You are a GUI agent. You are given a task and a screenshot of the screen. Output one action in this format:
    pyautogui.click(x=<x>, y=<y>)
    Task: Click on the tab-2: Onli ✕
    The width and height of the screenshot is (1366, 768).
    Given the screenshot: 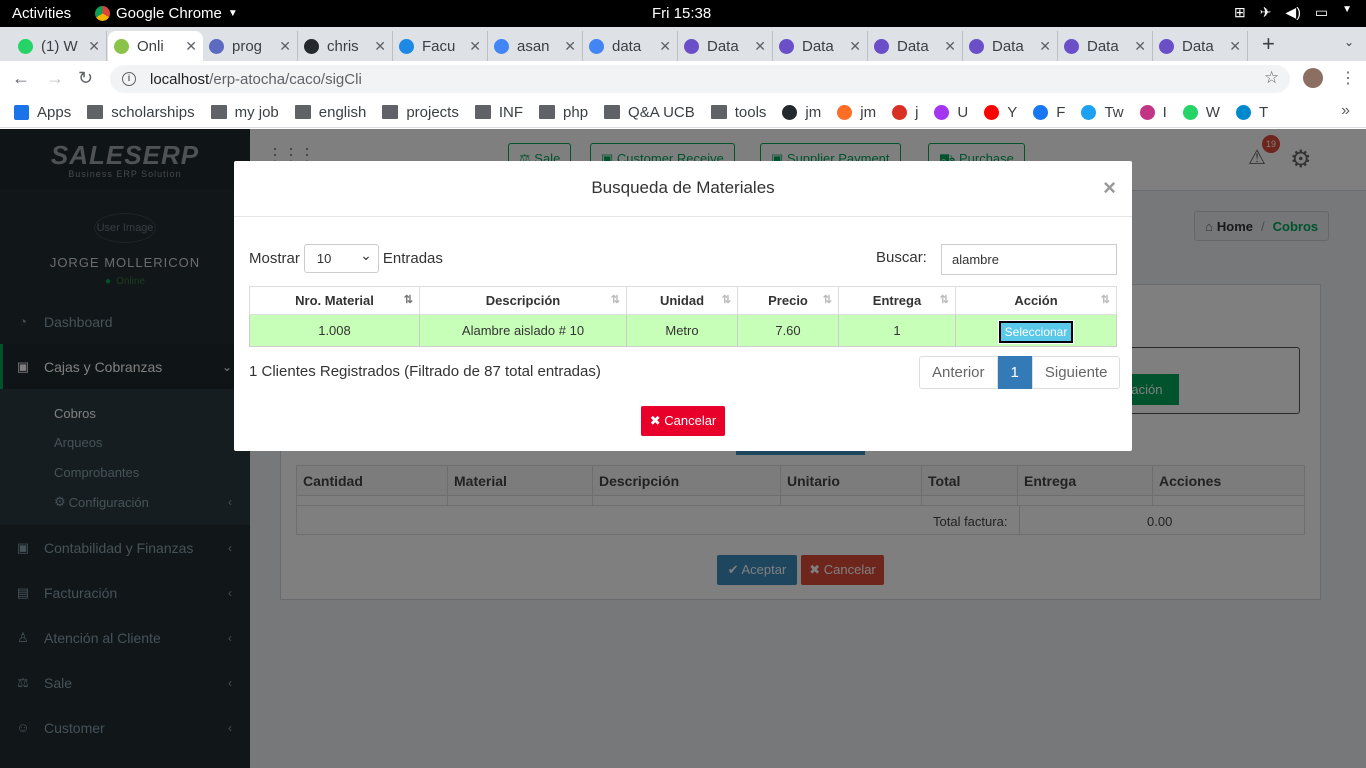 What is the action you would take?
    pyautogui.click(x=155, y=46)
    